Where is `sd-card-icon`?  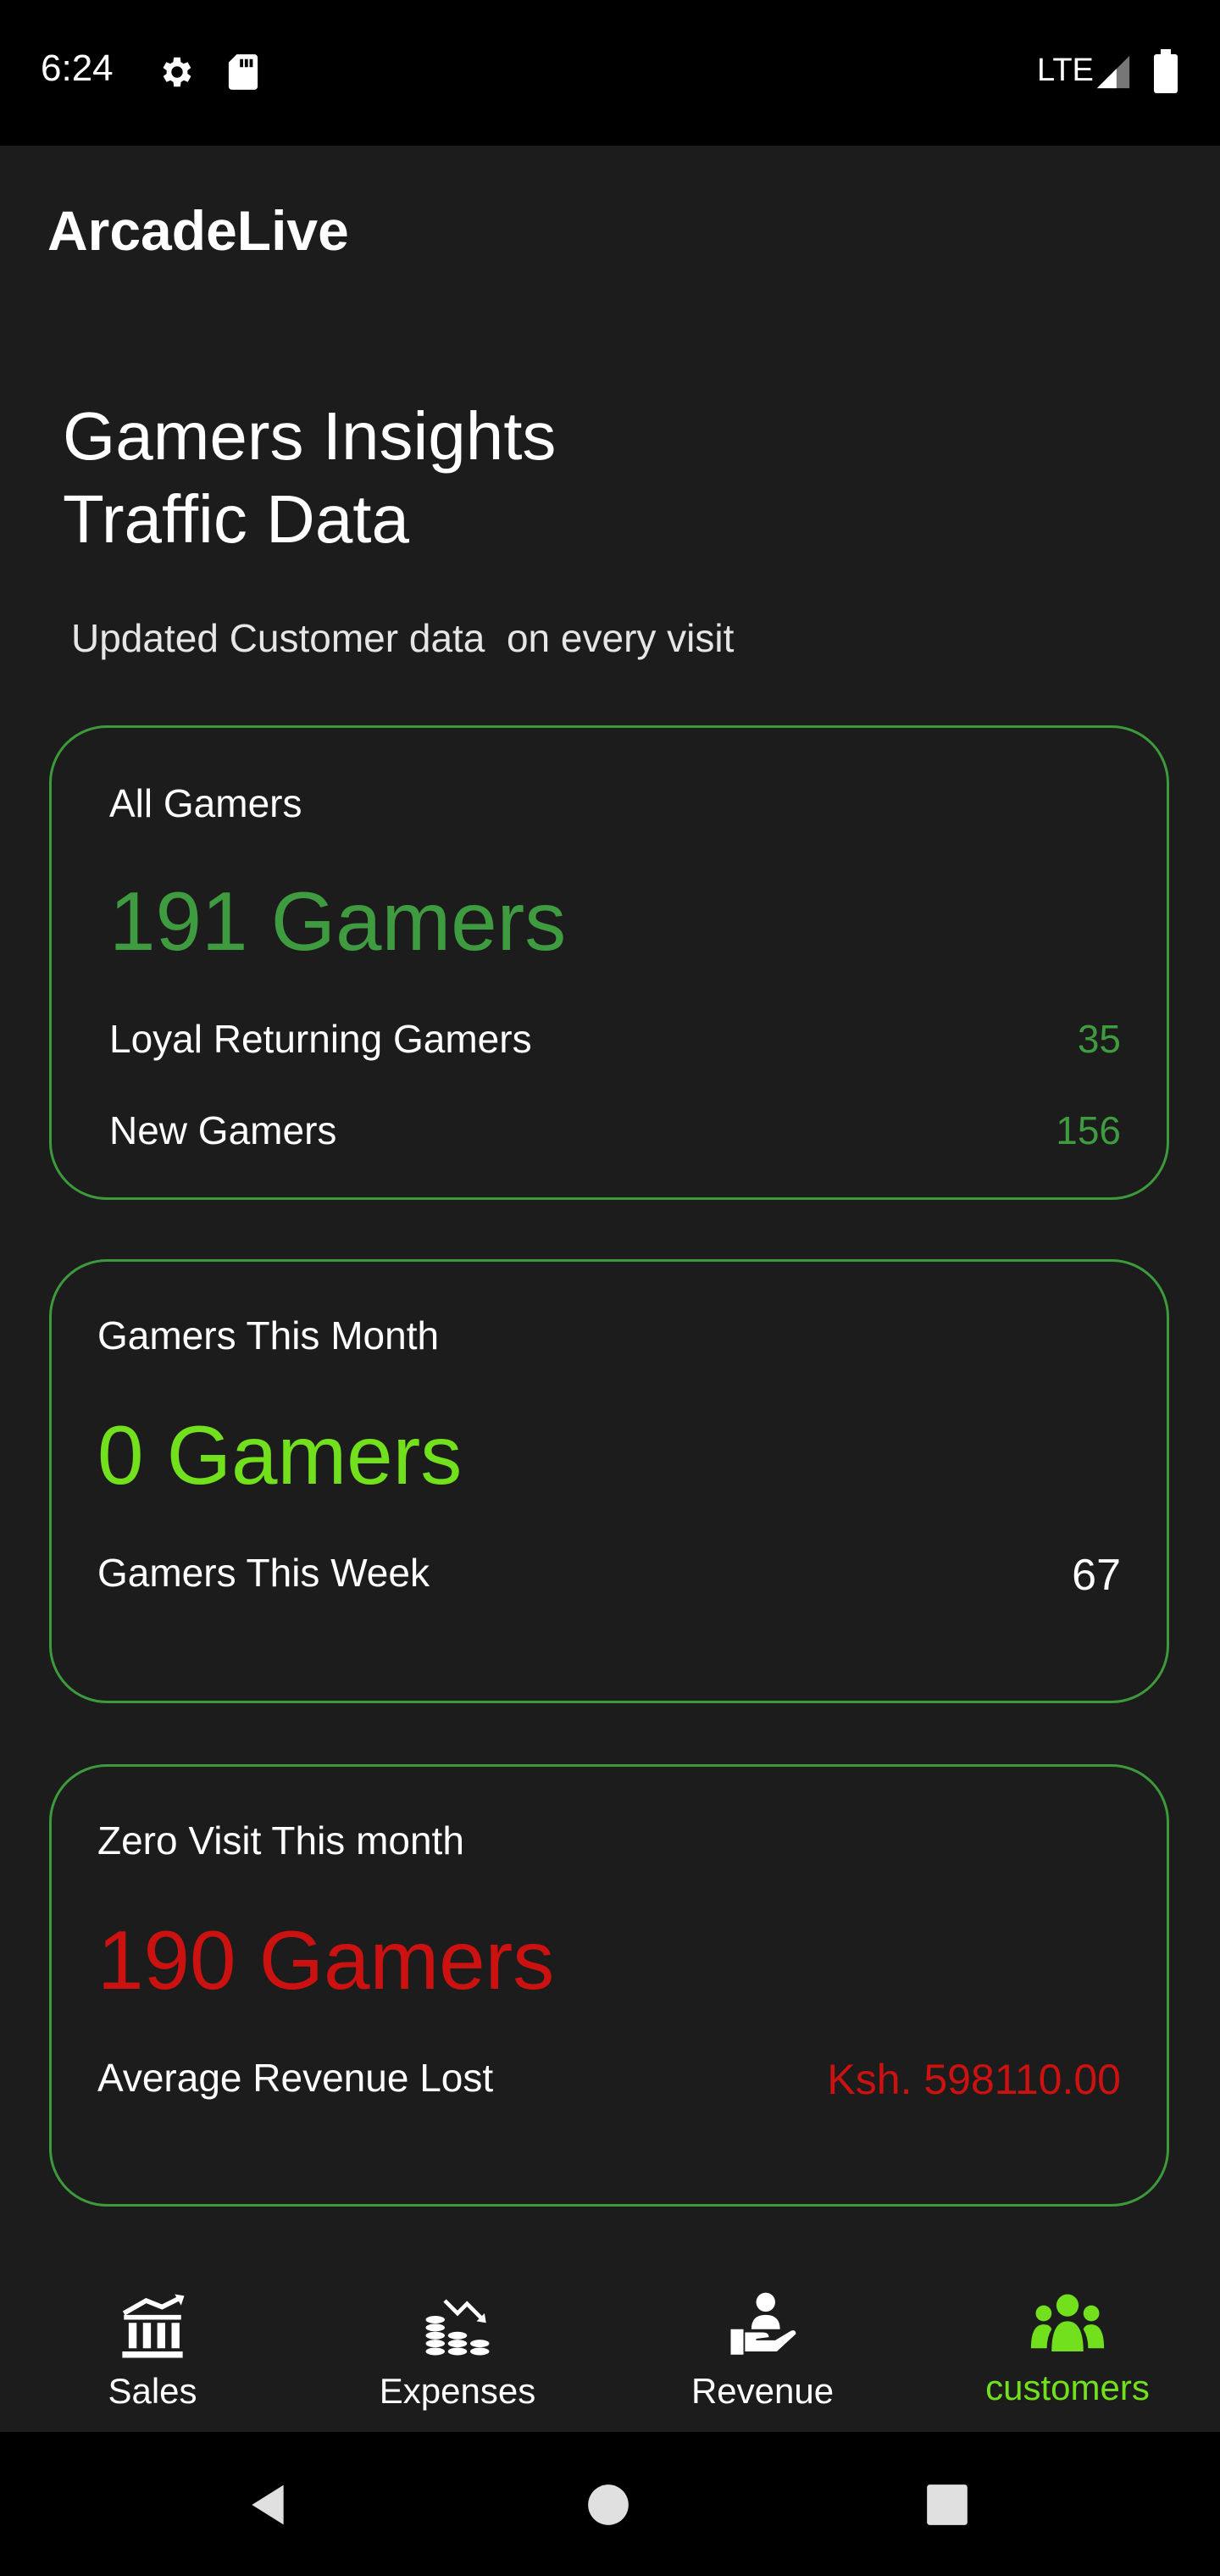 sd-card-icon is located at coordinates (243, 72).